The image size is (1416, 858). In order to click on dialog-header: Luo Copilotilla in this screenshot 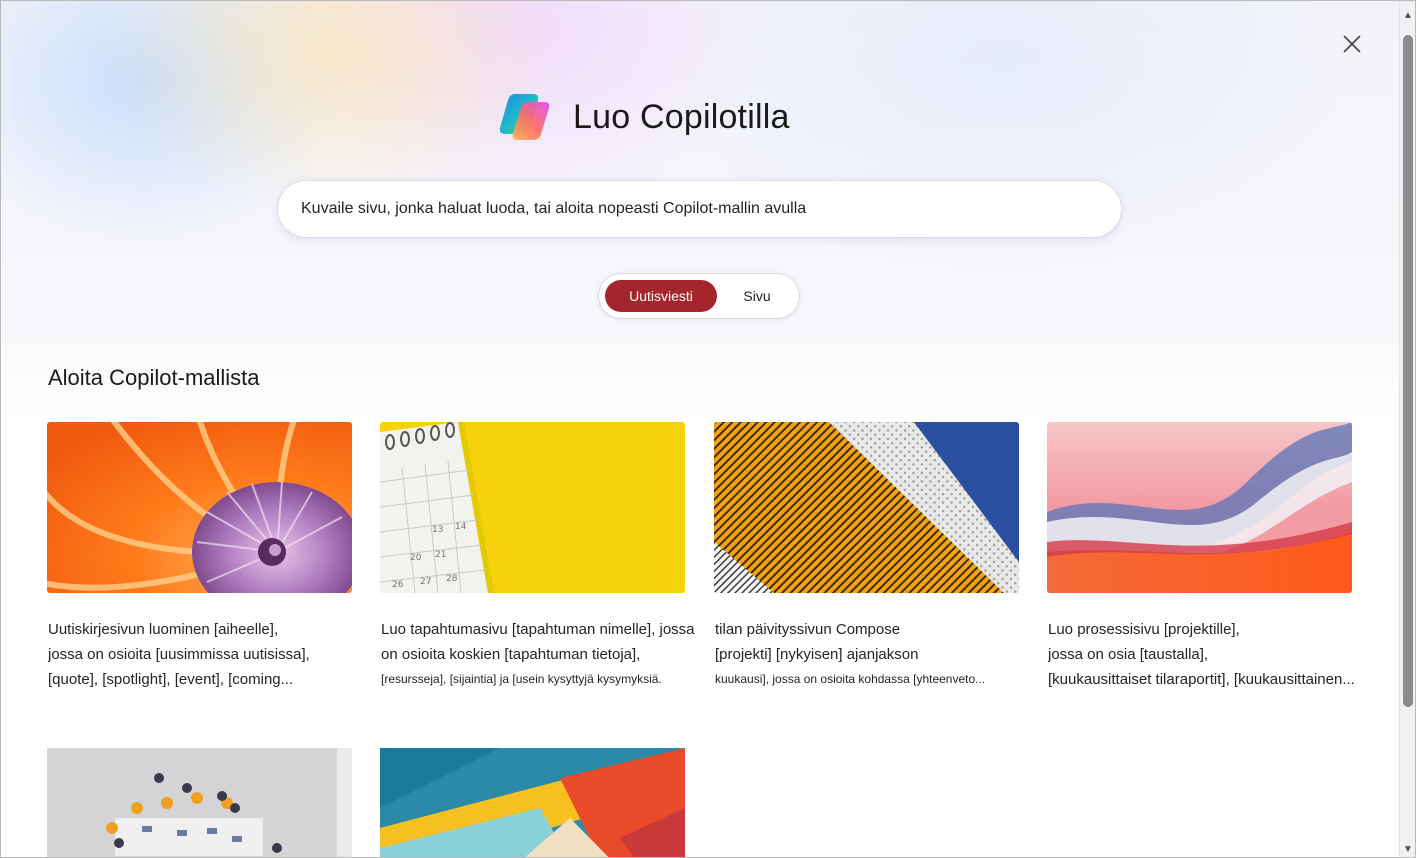, I will do `click(643, 117)`.